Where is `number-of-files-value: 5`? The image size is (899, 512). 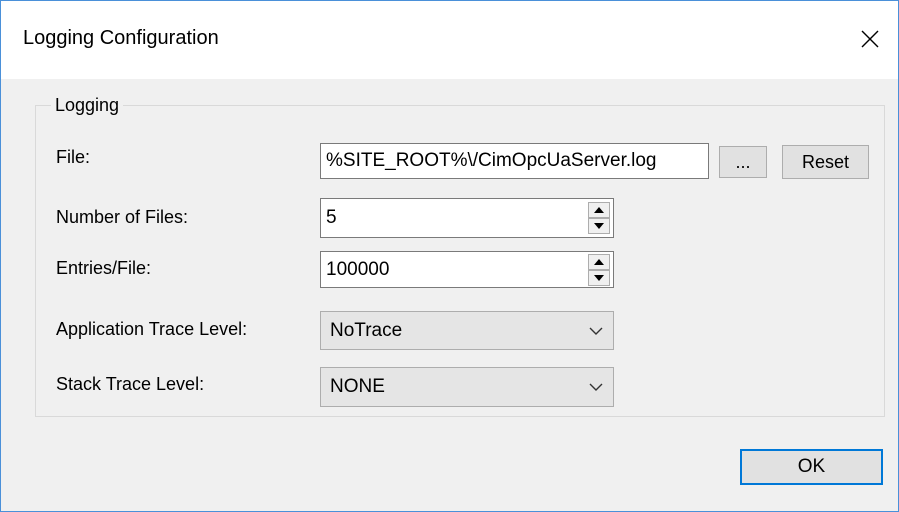 number-of-files-value: 5 is located at coordinates (331, 217).